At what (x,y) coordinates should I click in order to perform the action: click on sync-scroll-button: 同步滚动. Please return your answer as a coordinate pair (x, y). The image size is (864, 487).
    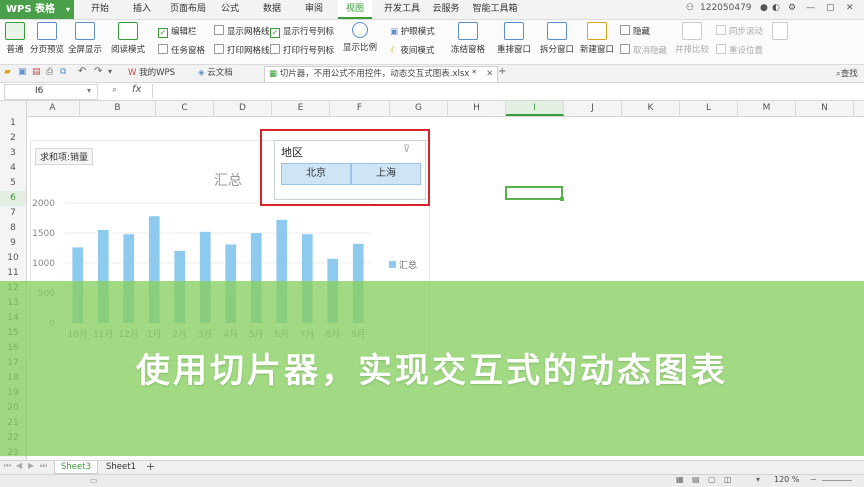
    Looking at the image, I should click on (739, 31).